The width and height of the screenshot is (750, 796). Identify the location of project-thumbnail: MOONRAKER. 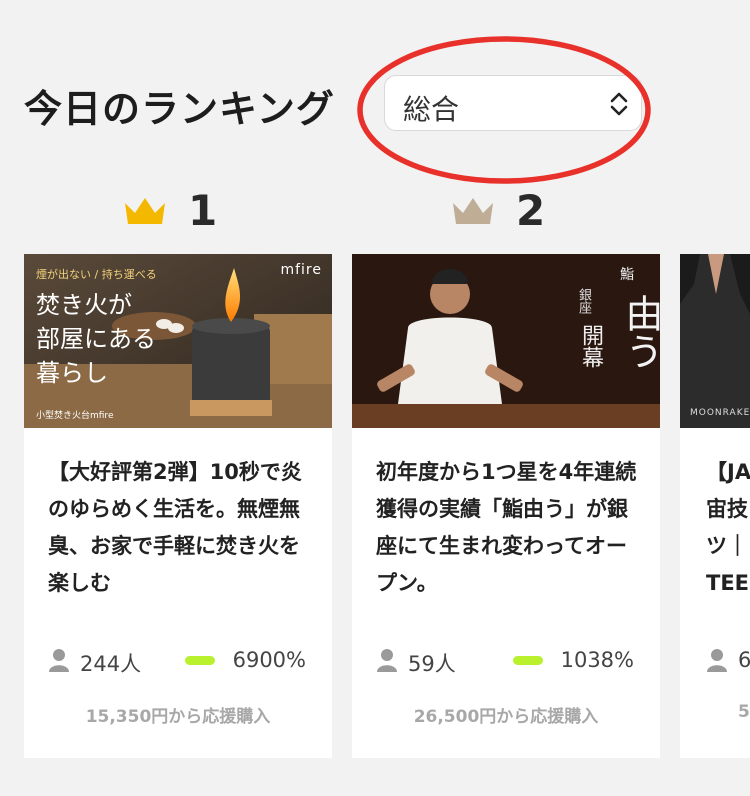
(715, 341).